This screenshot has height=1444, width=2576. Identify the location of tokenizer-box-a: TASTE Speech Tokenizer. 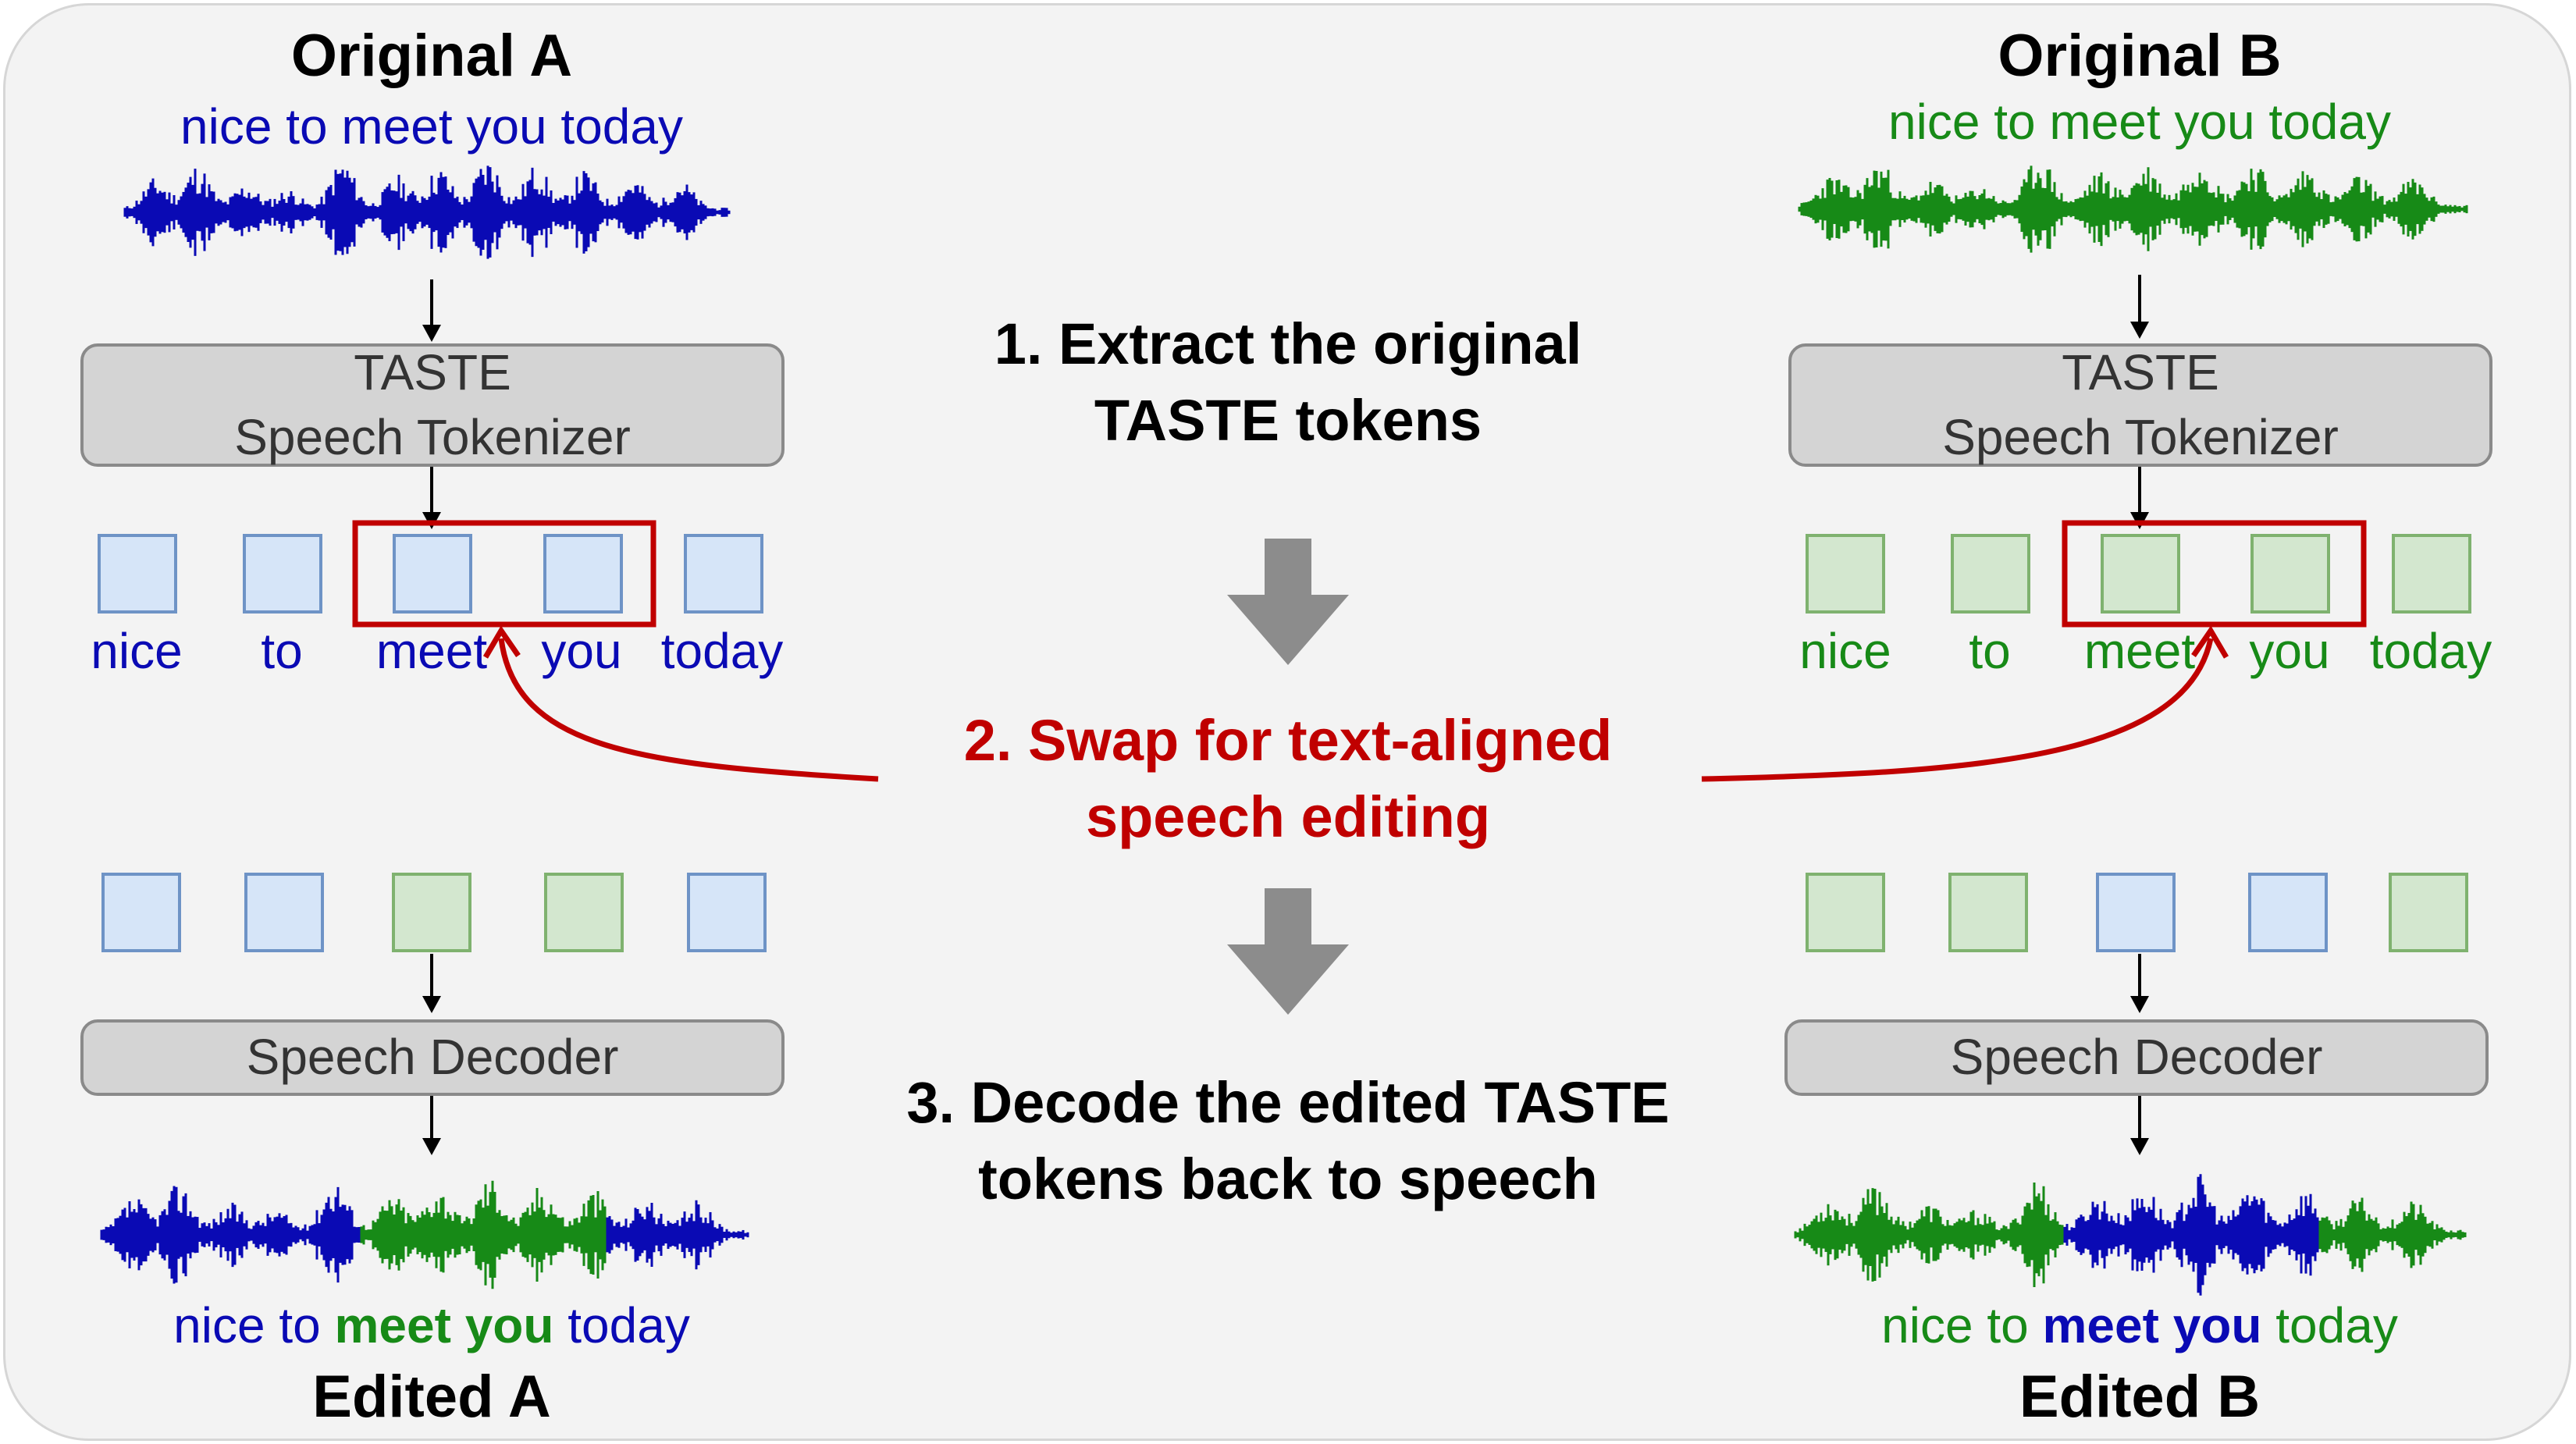
(432, 405).